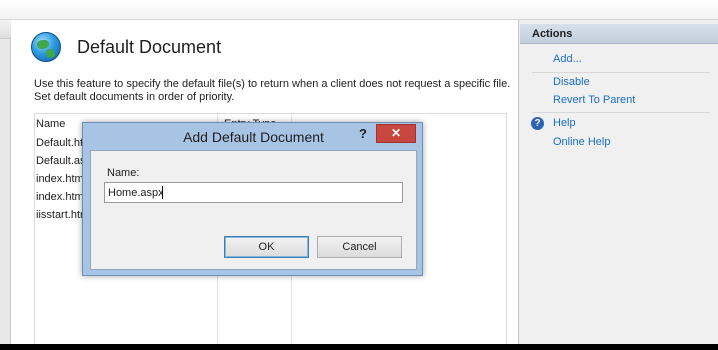  Describe the element at coordinates (5, 185) in the screenshot. I see `connections-pane-edge` at that location.